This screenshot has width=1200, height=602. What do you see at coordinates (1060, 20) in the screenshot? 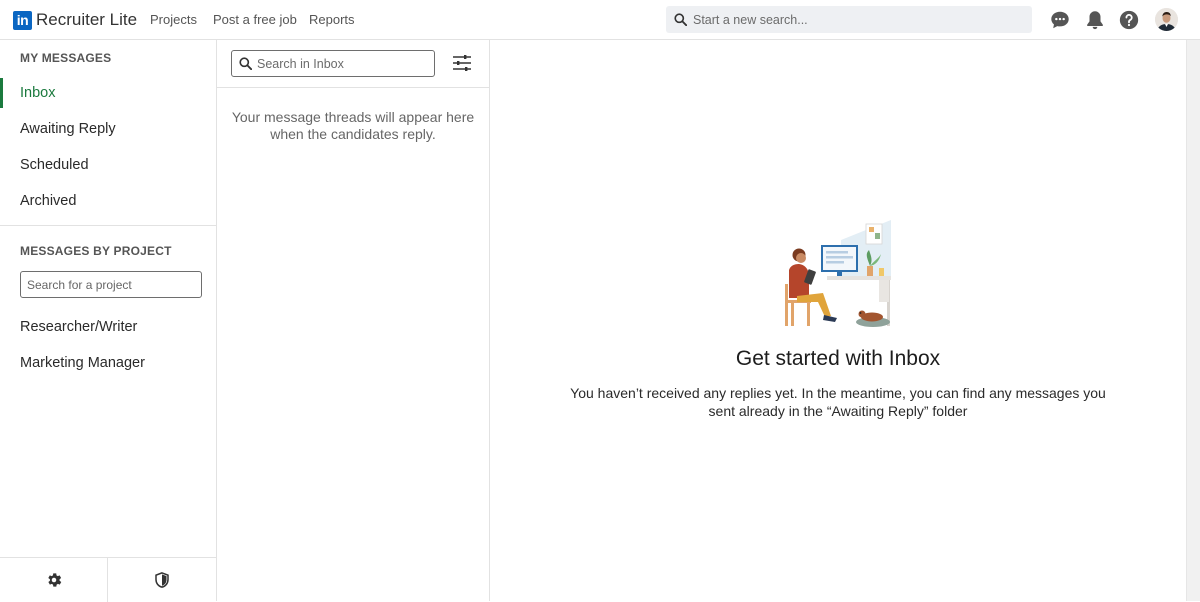
I see `messages-icon` at bounding box center [1060, 20].